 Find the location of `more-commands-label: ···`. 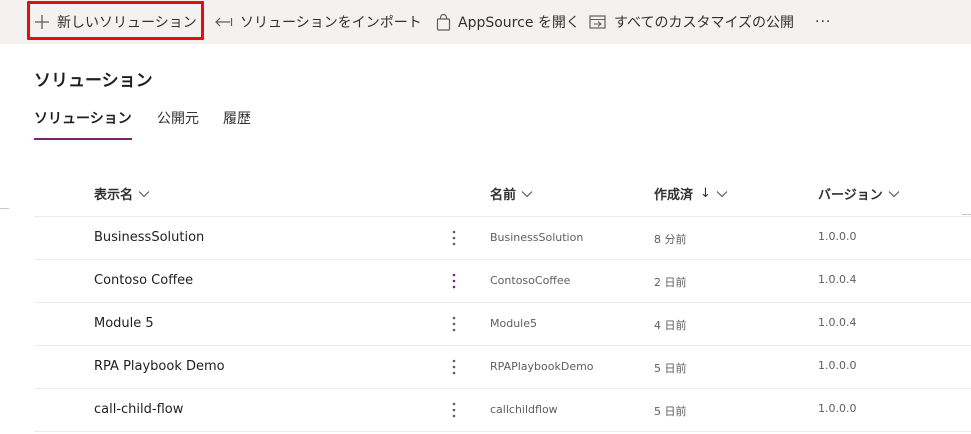

more-commands-label: ··· is located at coordinates (823, 22).